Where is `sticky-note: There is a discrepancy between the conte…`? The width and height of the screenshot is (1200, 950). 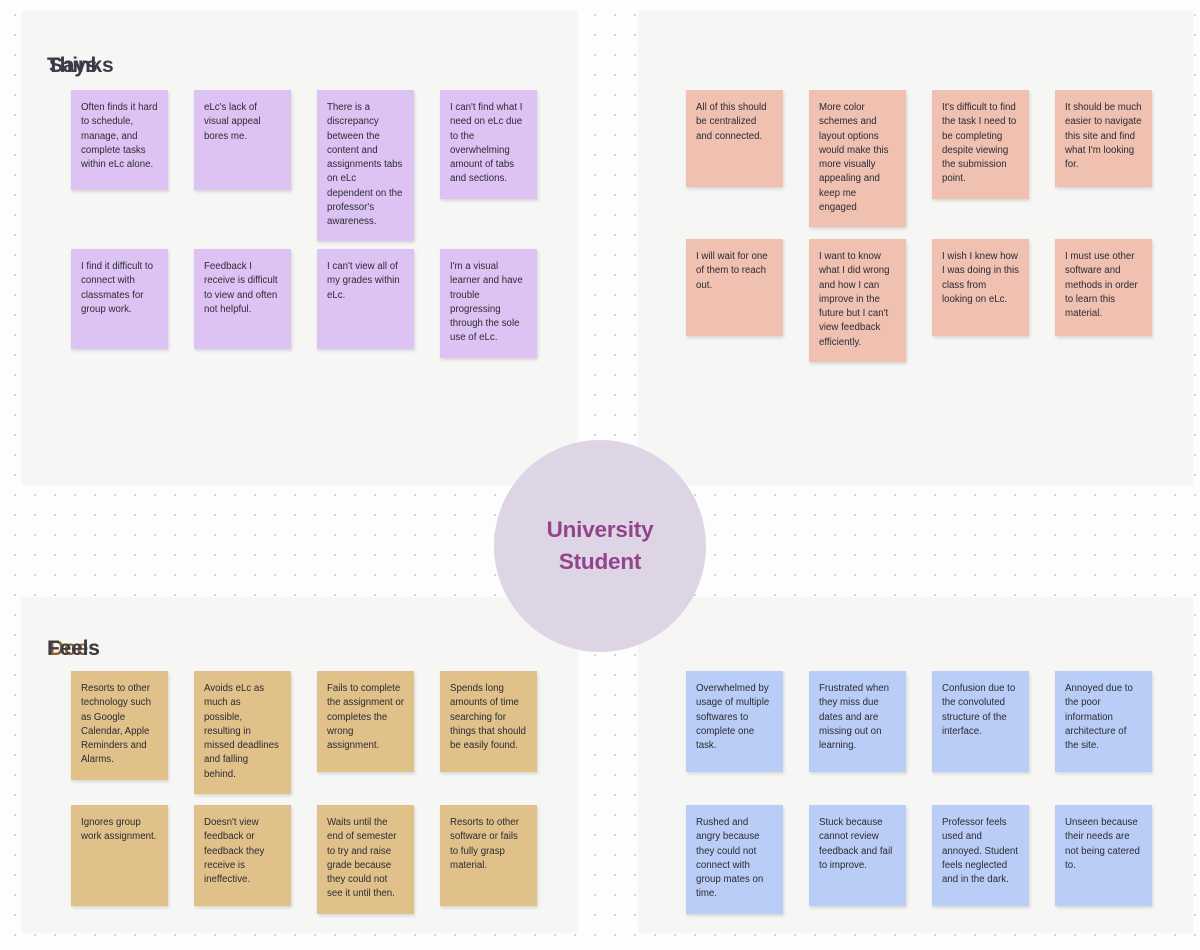 sticky-note: There is a discrepancy between the conte… is located at coordinates (365, 166).